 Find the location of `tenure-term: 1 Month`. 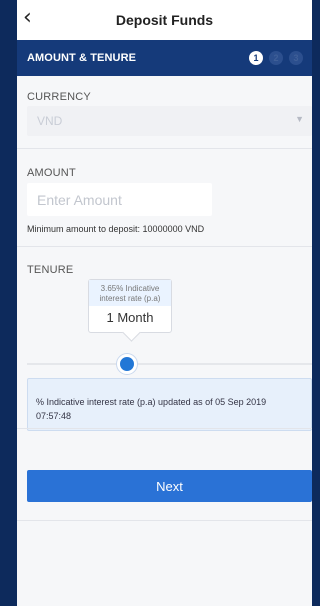

tenure-term: 1 Month is located at coordinates (130, 317).